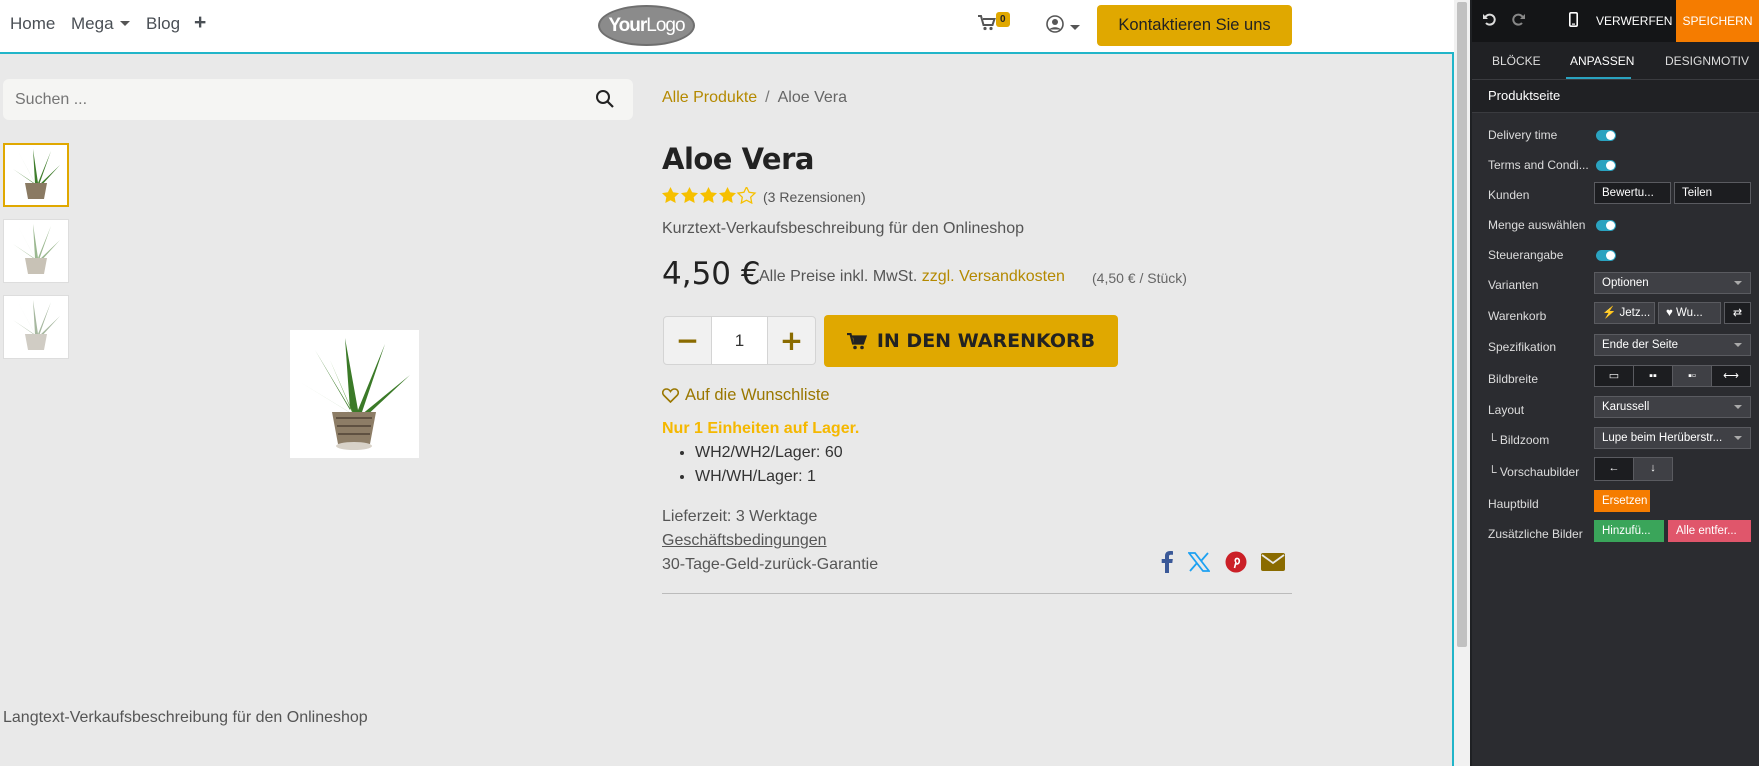  Describe the element at coordinates (670, 396) in the screenshot. I see `heart-icon` at that location.